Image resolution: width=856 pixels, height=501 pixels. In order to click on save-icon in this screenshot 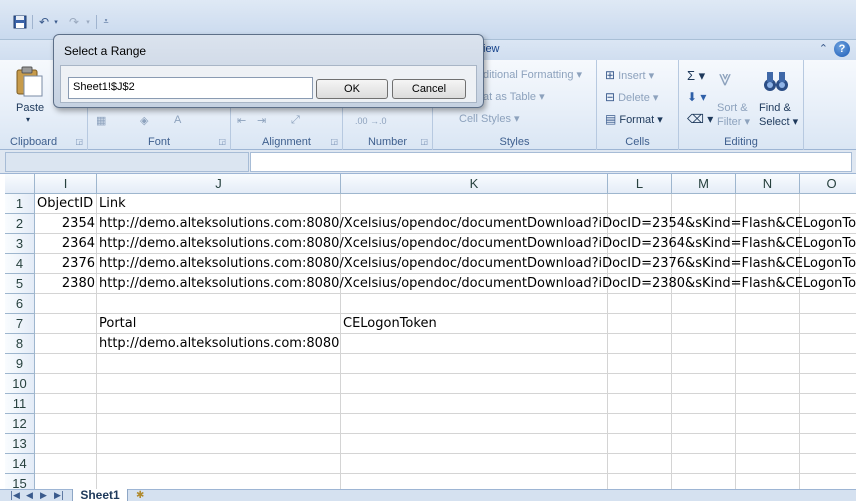, I will do `click(20, 22)`.